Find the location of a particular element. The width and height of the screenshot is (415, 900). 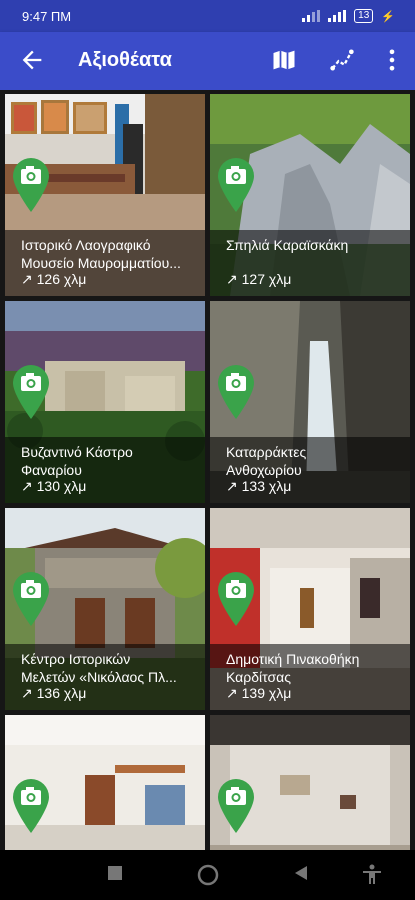

attraction-name: Σπηλιά Καραϊσκάκη is located at coordinates (287, 245).